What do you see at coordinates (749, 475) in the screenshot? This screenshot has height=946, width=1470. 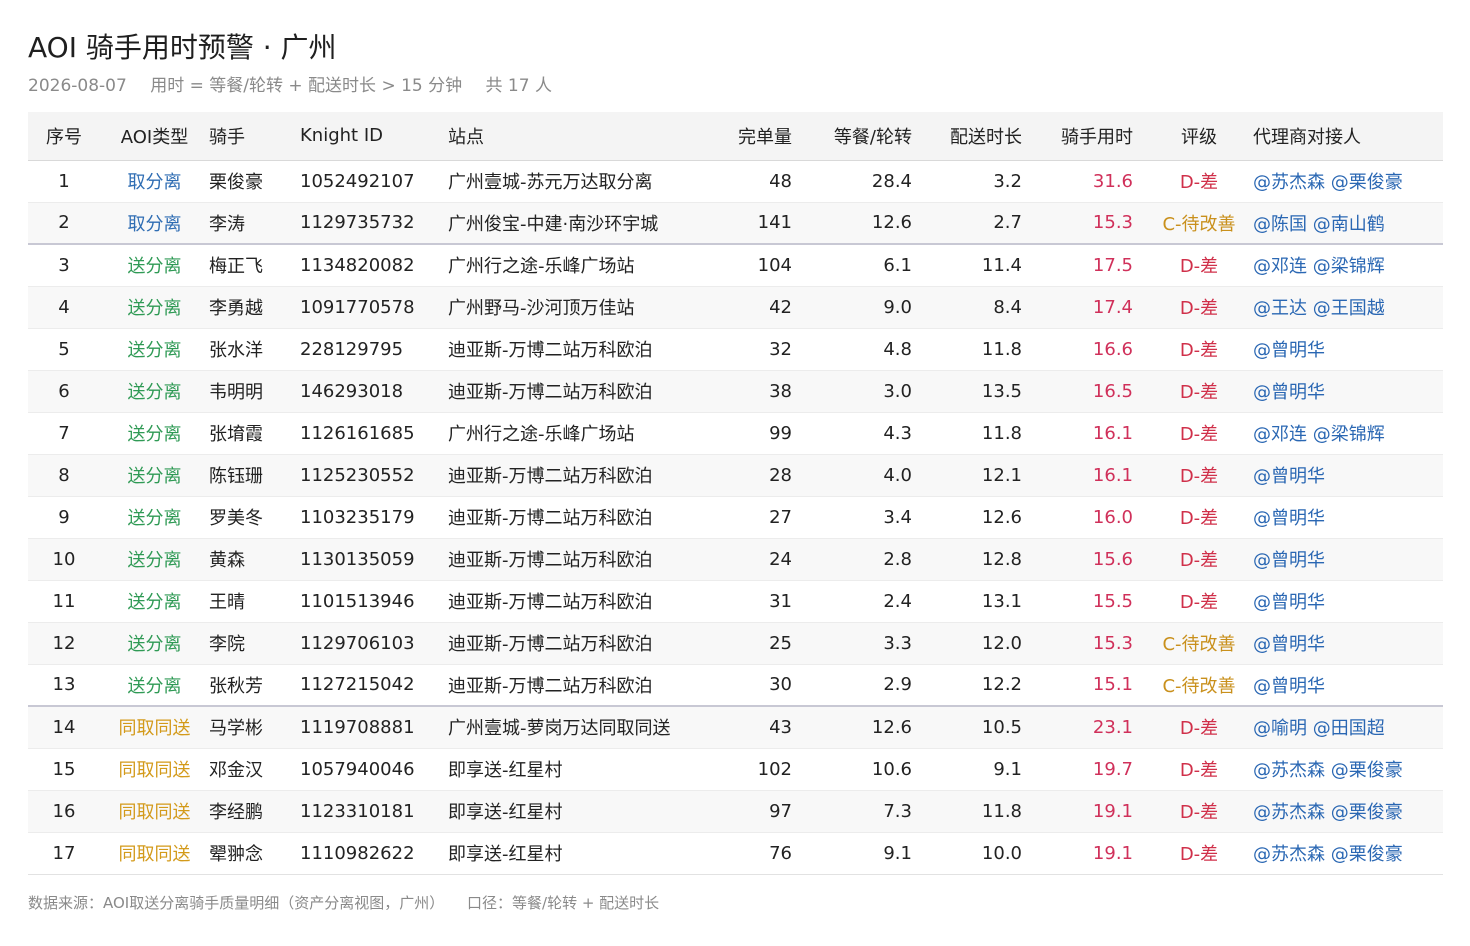 I see `cell-orders: 28` at bounding box center [749, 475].